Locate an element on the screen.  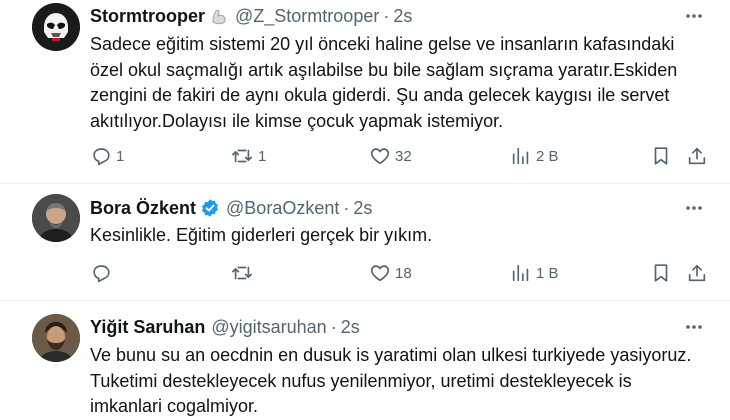
stormtrooper-helmet-icon is located at coordinates (56, 27).